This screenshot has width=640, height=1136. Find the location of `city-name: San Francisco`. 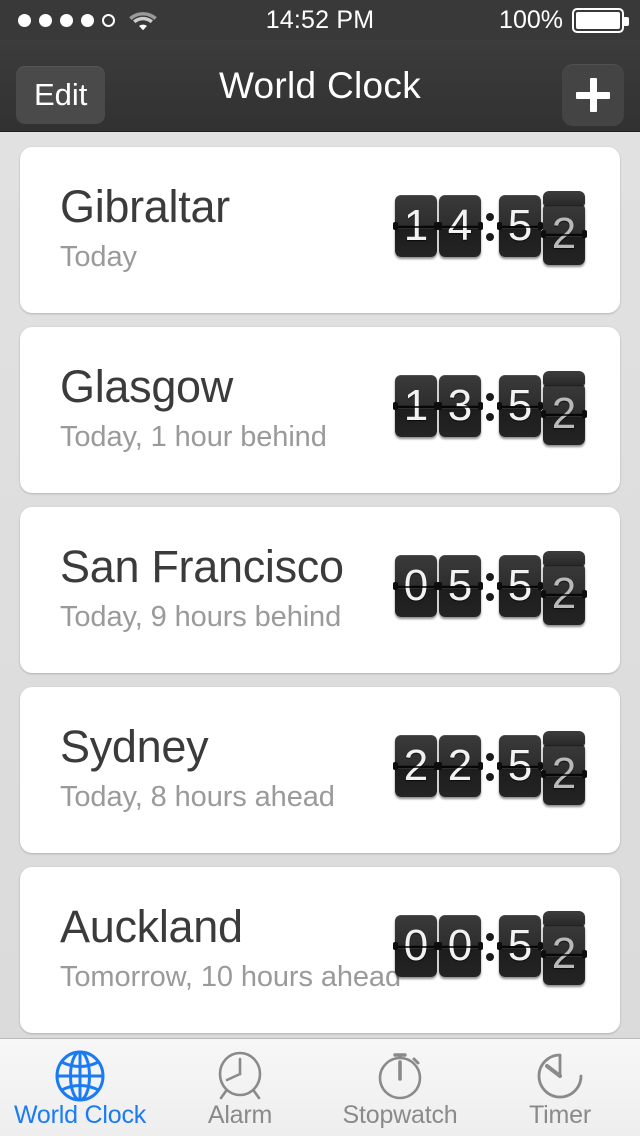

city-name: San Francisco is located at coordinates (202, 566).